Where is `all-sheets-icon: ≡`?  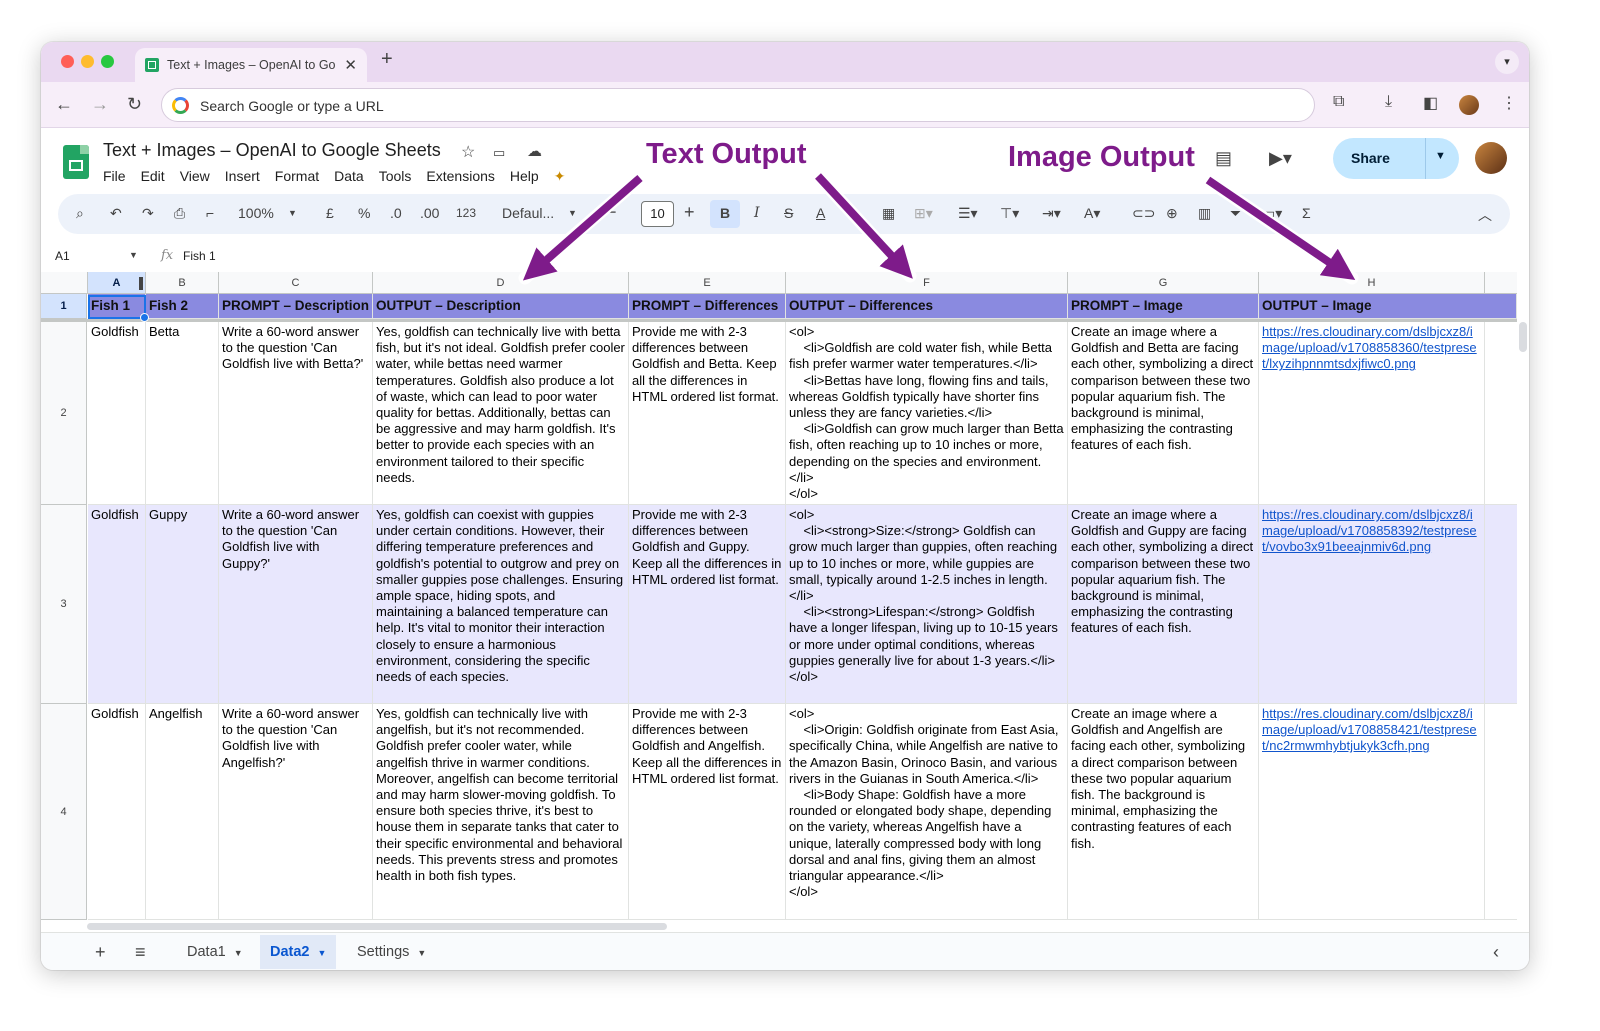 all-sheets-icon: ≡ is located at coordinates (140, 952).